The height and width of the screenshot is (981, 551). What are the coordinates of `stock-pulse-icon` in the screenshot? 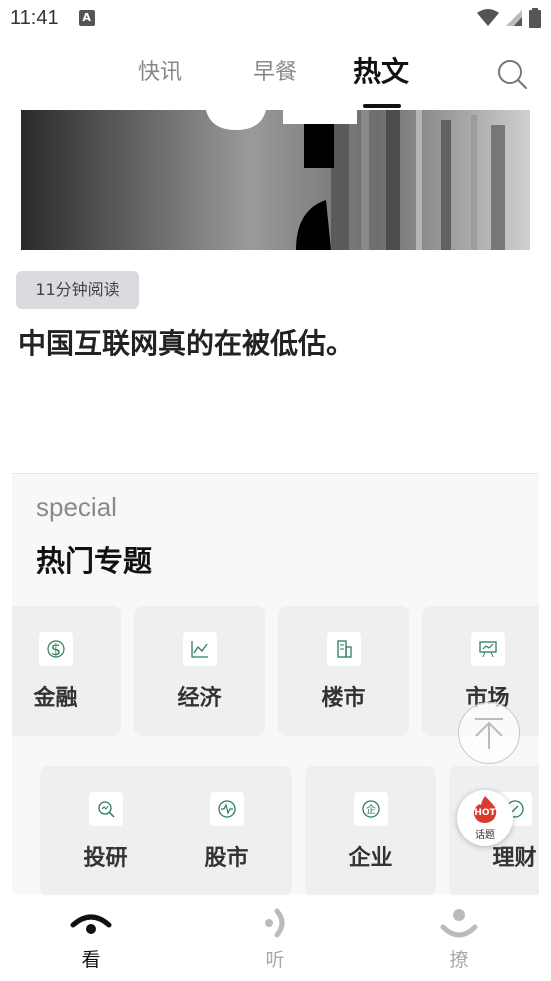 It's located at (226, 809).